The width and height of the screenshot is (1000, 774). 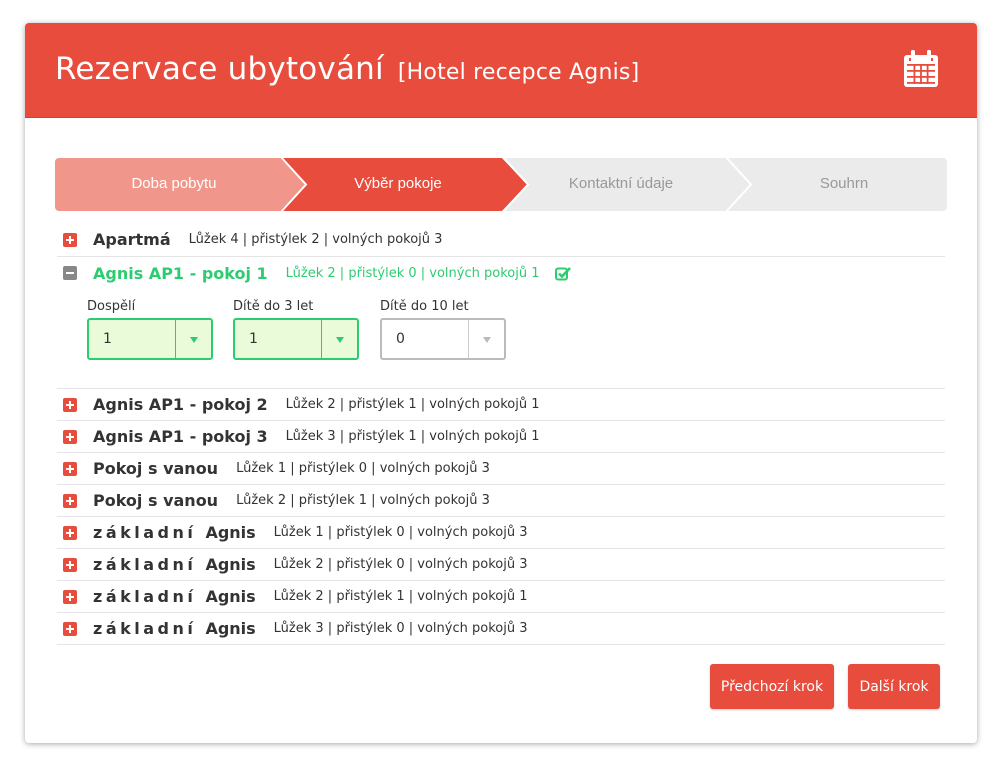 What do you see at coordinates (424, 306) in the screenshot?
I see `child10-label: Dítě do 10 let` at bounding box center [424, 306].